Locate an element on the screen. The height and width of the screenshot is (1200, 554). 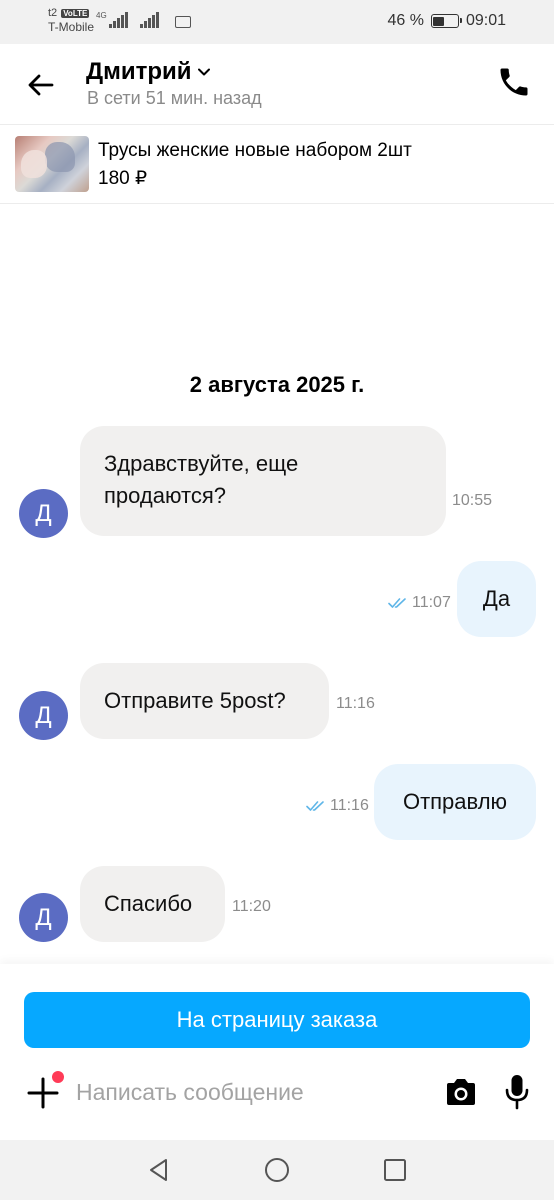
chat-header: Дмитрий В сети 51 мин. назад is located at coordinates (277, 84).